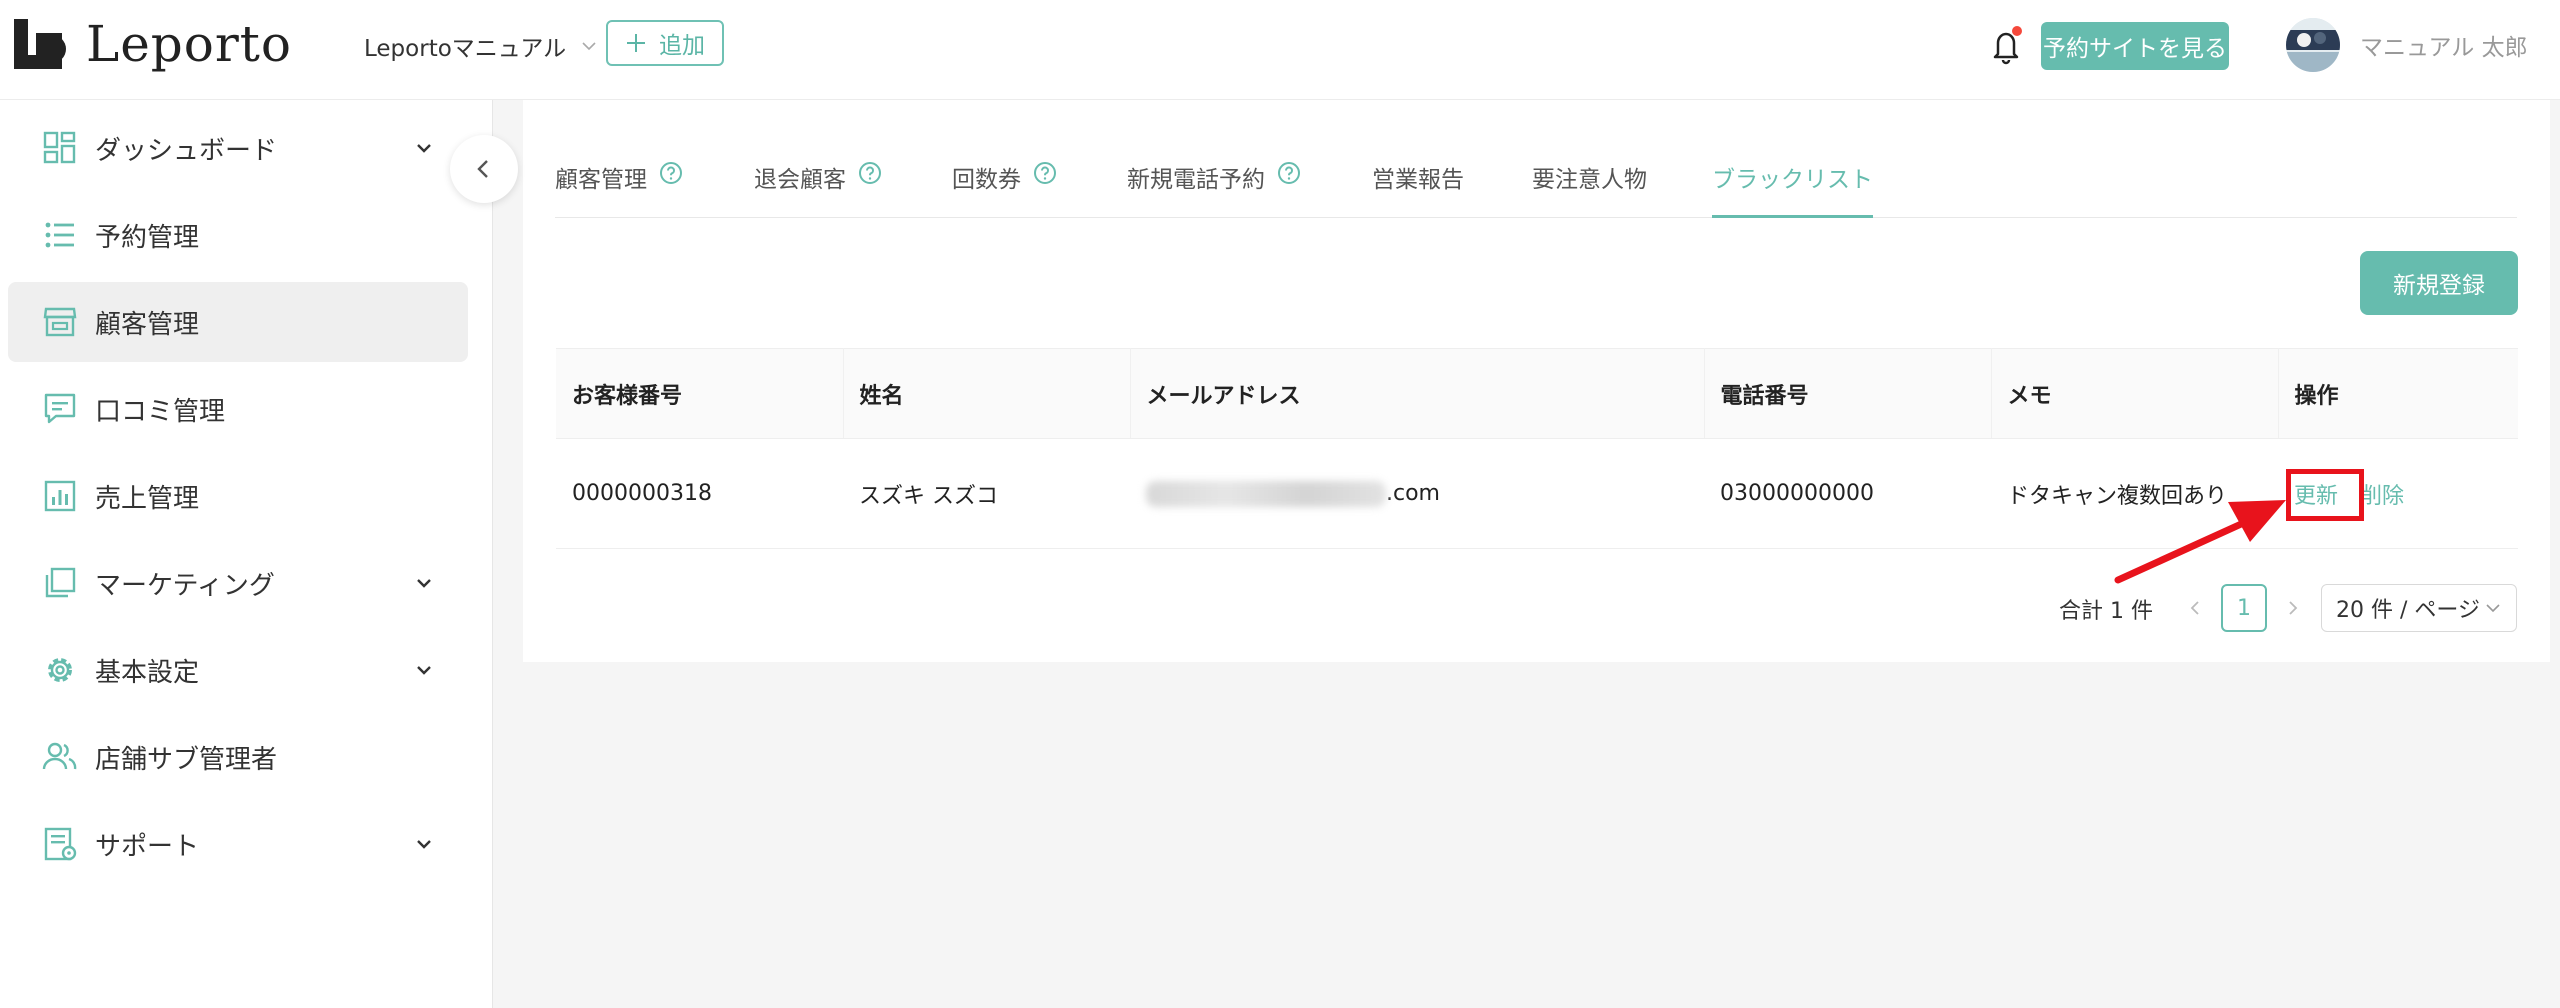 The height and width of the screenshot is (1008, 2560). Describe the element at coordinates (238, 496) in the screenshot. I see `sidebar-item-sales: 売上管理` at that location.